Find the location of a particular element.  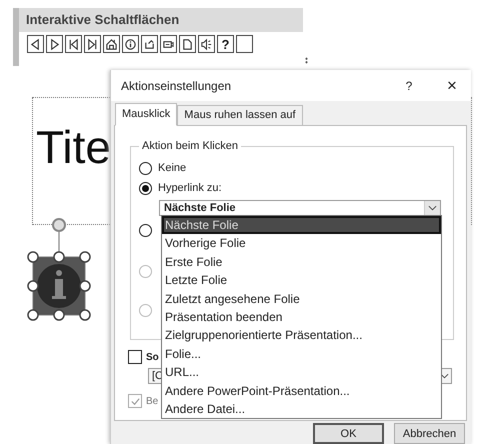

tab: Mausklick is located at coordinates (146, 114).